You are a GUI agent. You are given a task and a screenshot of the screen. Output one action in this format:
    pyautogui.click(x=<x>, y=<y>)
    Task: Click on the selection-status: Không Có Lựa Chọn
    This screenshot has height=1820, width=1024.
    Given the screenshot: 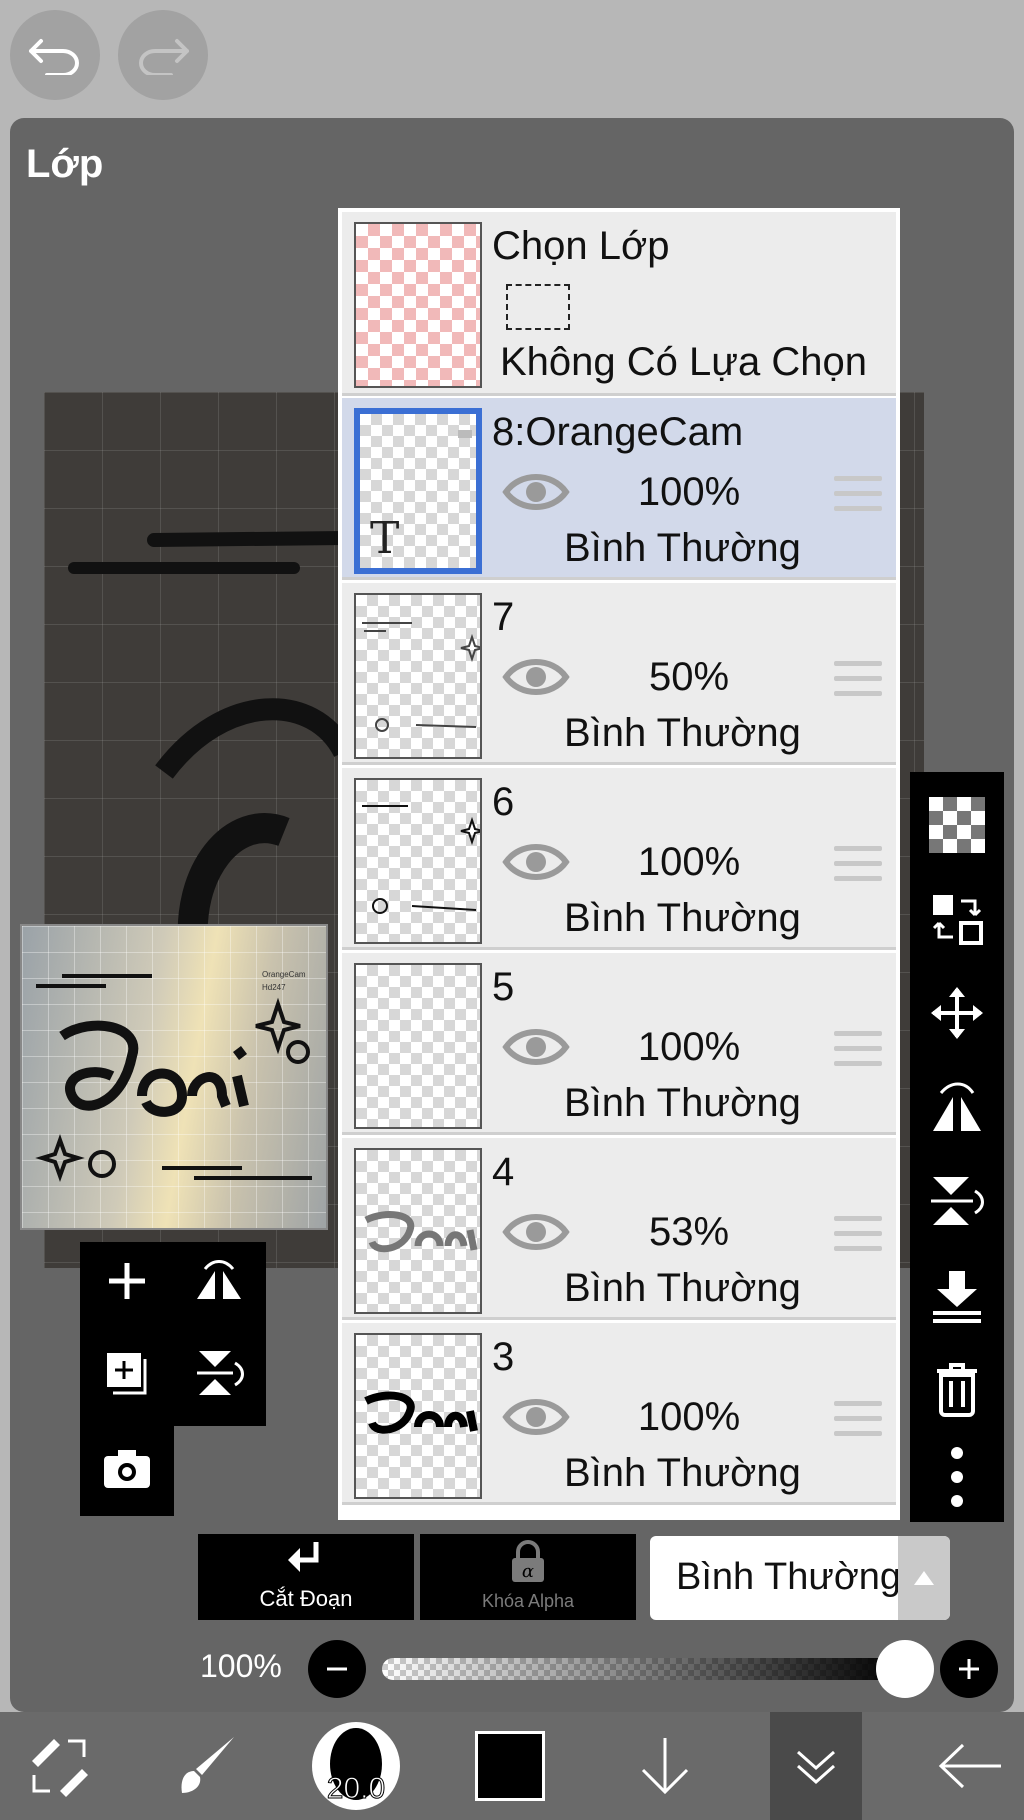 What is the action you would take?
    pyautogui.click(x=684, y=362)
    